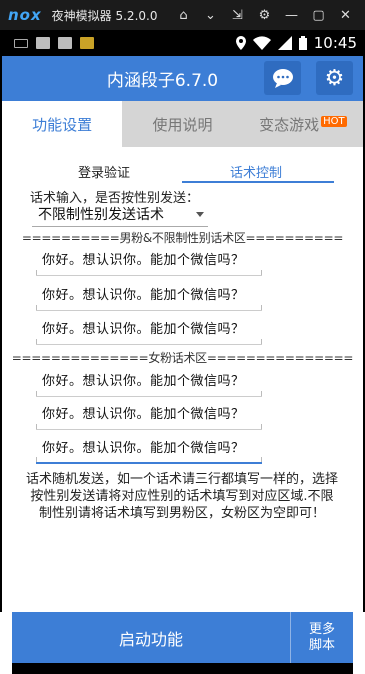 The width and height of the screenshot is (365, 674). I want to click on chat-icon, so click(282, 78).